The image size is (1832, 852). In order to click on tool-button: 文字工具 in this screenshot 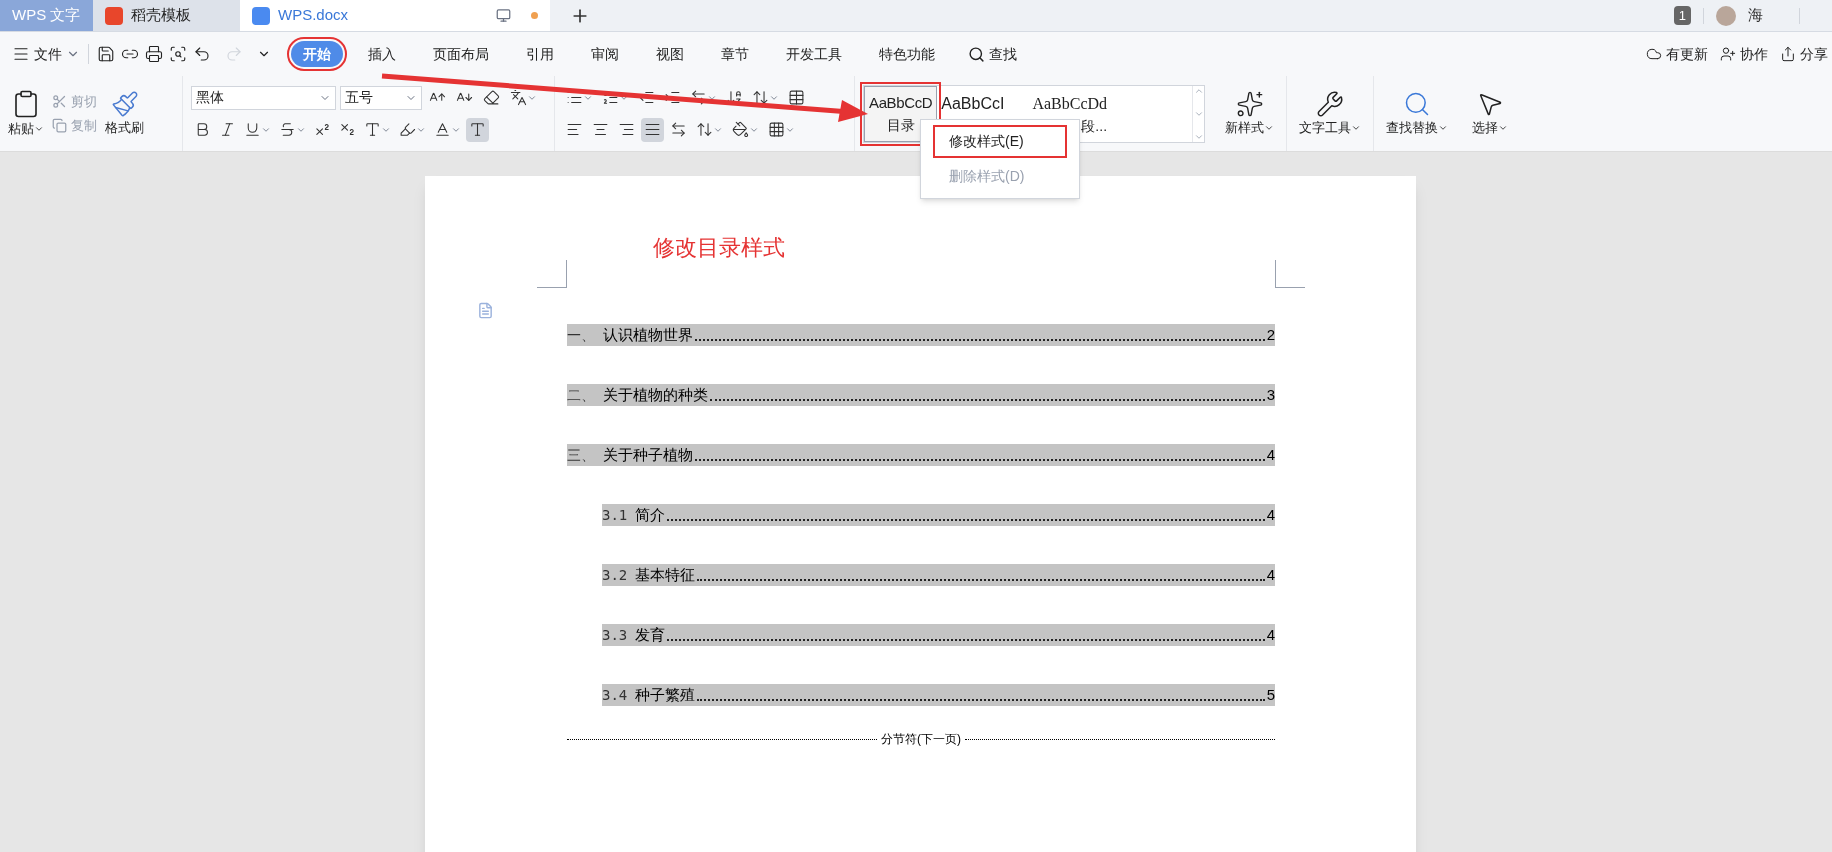, I will do `click(1330, 113)`.